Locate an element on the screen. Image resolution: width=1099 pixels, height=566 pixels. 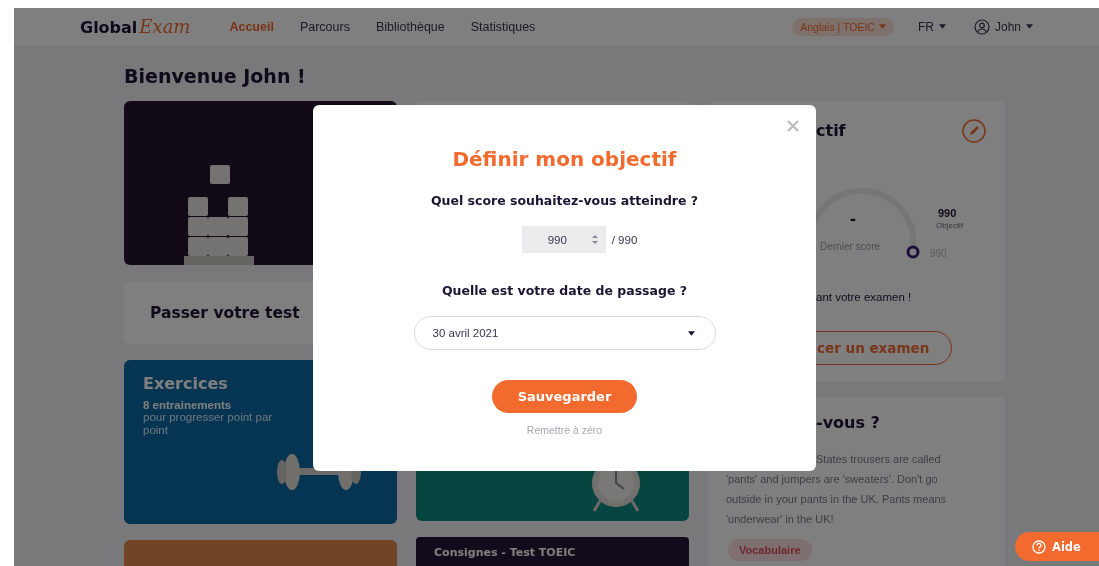
spinner-icon is located at coordinates (594, 239).